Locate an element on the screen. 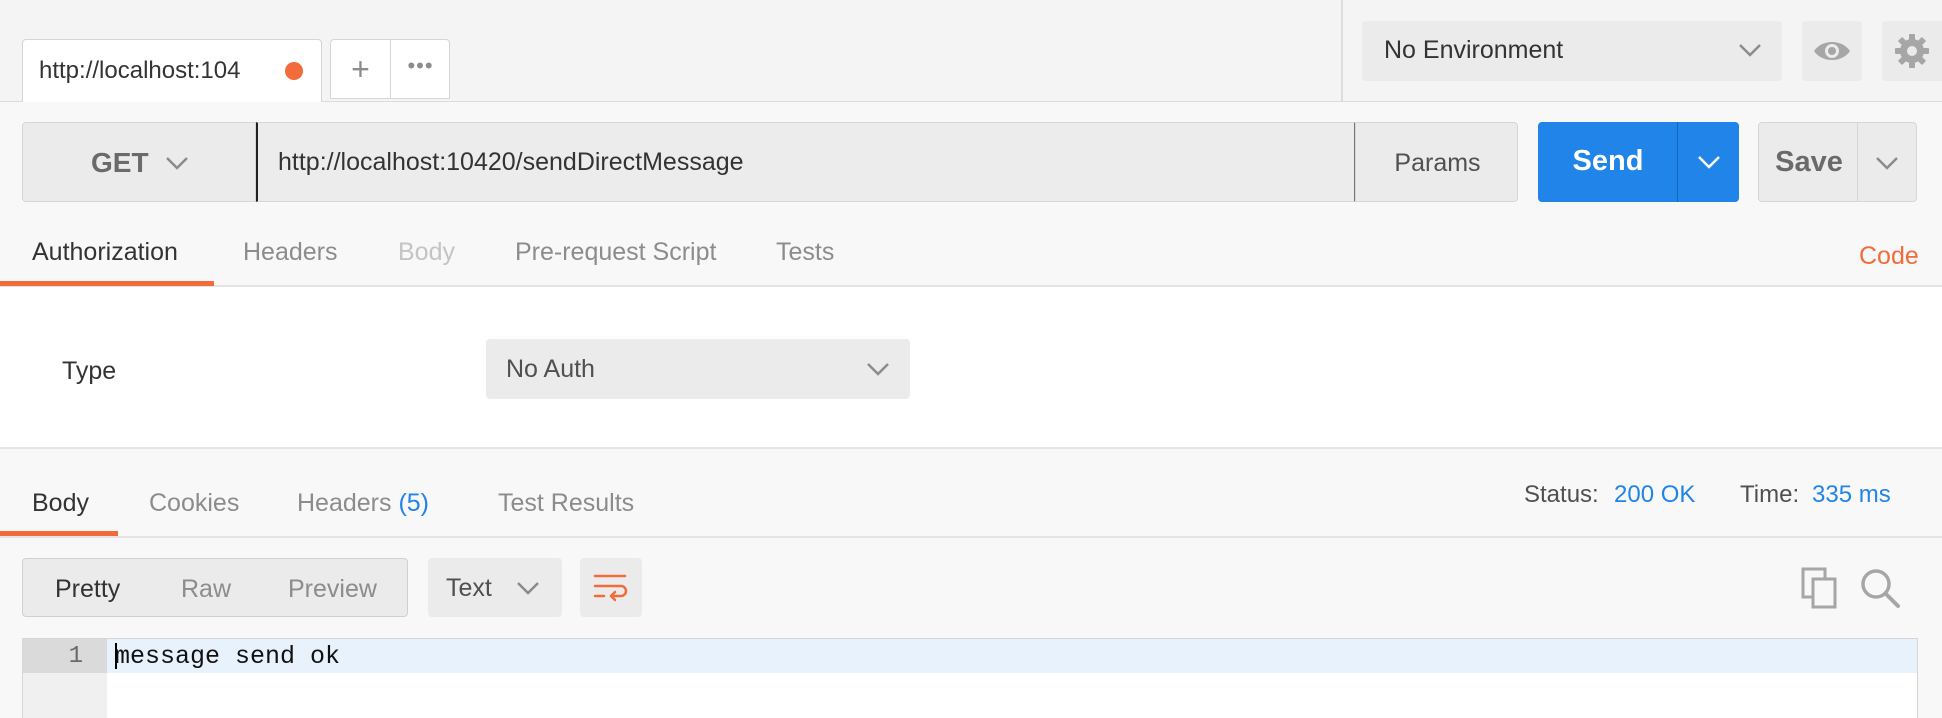 The image size is (1942, 718). environment-quick-look-button is located at coordinates (1832, 51).